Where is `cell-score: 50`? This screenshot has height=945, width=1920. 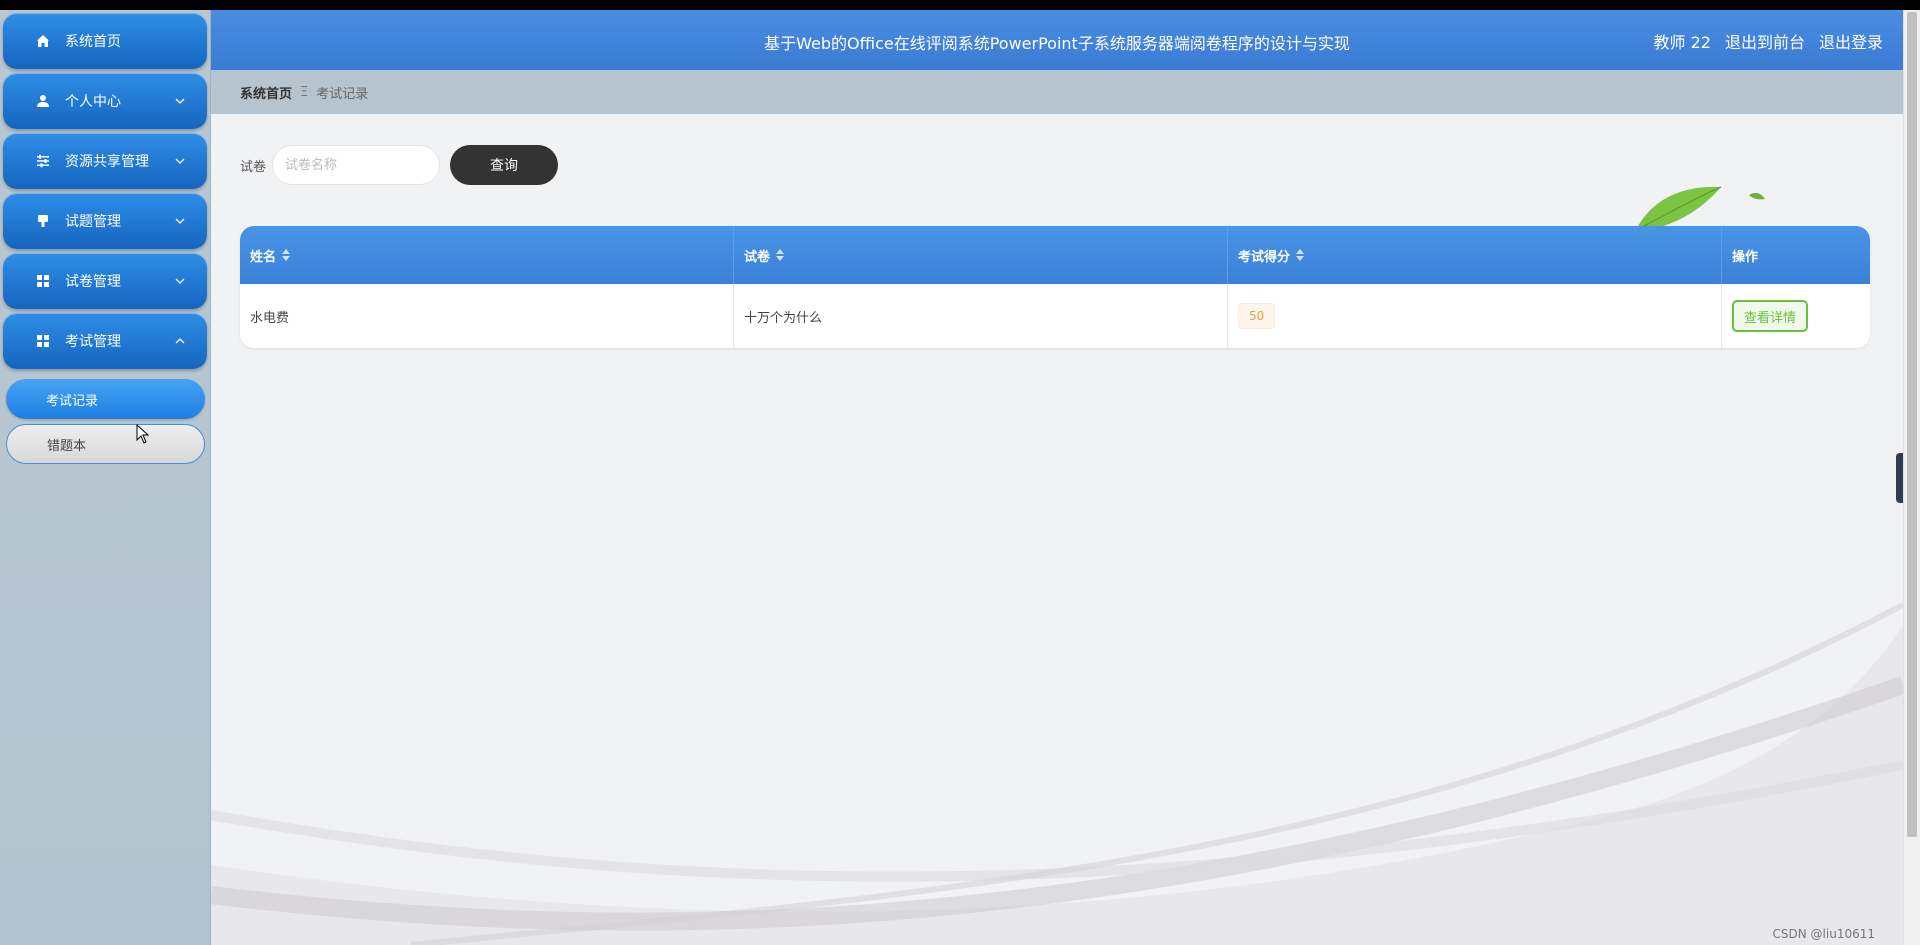 cell-score: 50 is located at coordinates (1475, 316).